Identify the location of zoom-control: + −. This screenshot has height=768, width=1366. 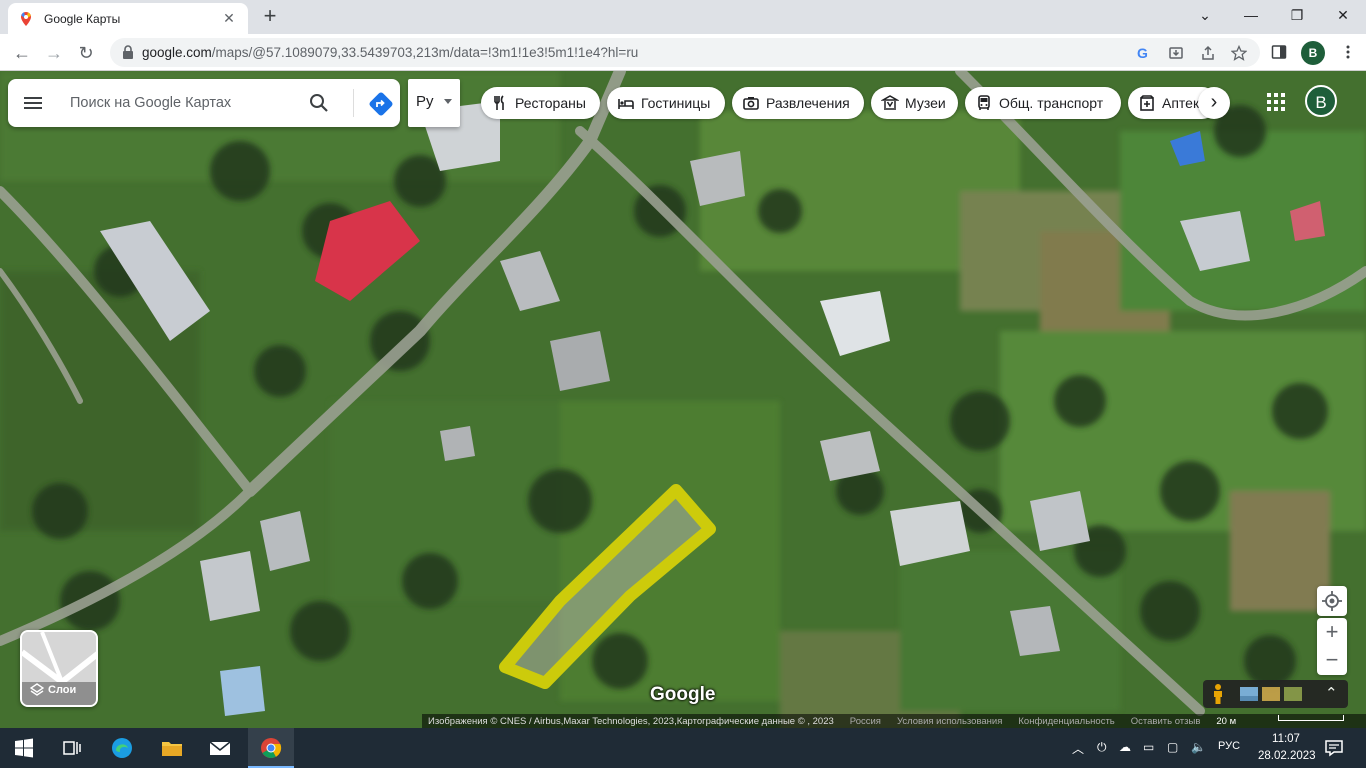
(1332, 646).